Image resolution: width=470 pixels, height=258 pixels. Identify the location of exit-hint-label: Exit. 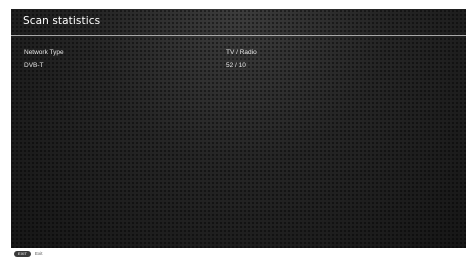
(39, 253).